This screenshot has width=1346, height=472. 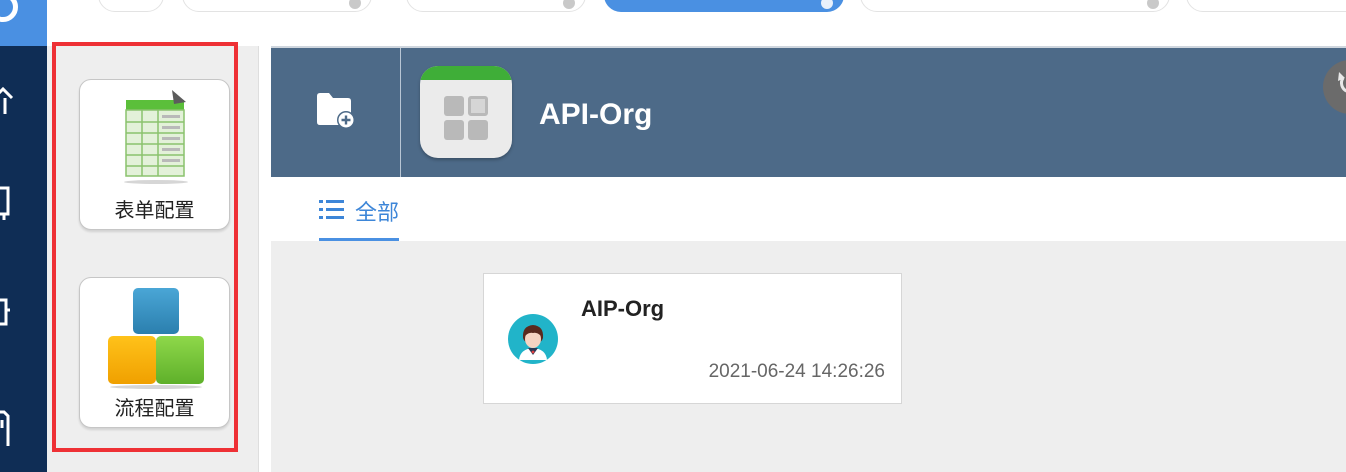 I want to click on app-title: API-Org, so click(x=596, y=114).